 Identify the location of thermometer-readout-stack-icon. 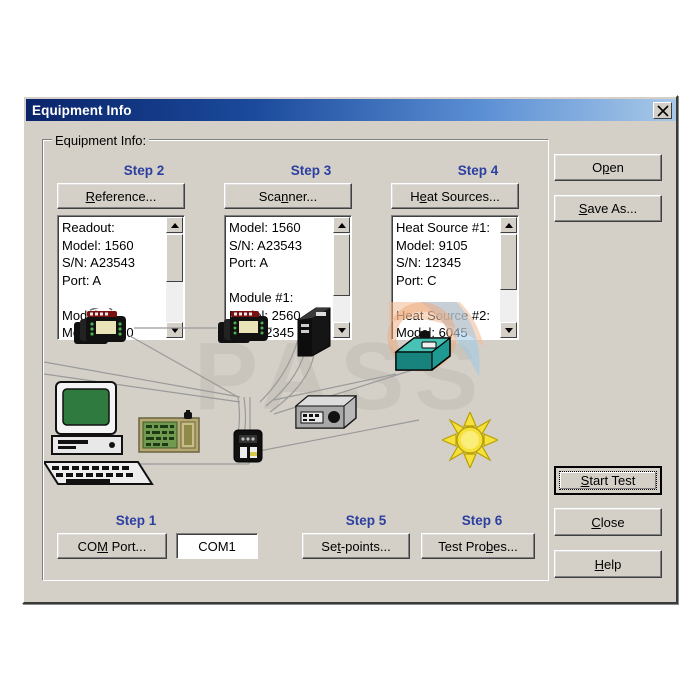
(100, 326).